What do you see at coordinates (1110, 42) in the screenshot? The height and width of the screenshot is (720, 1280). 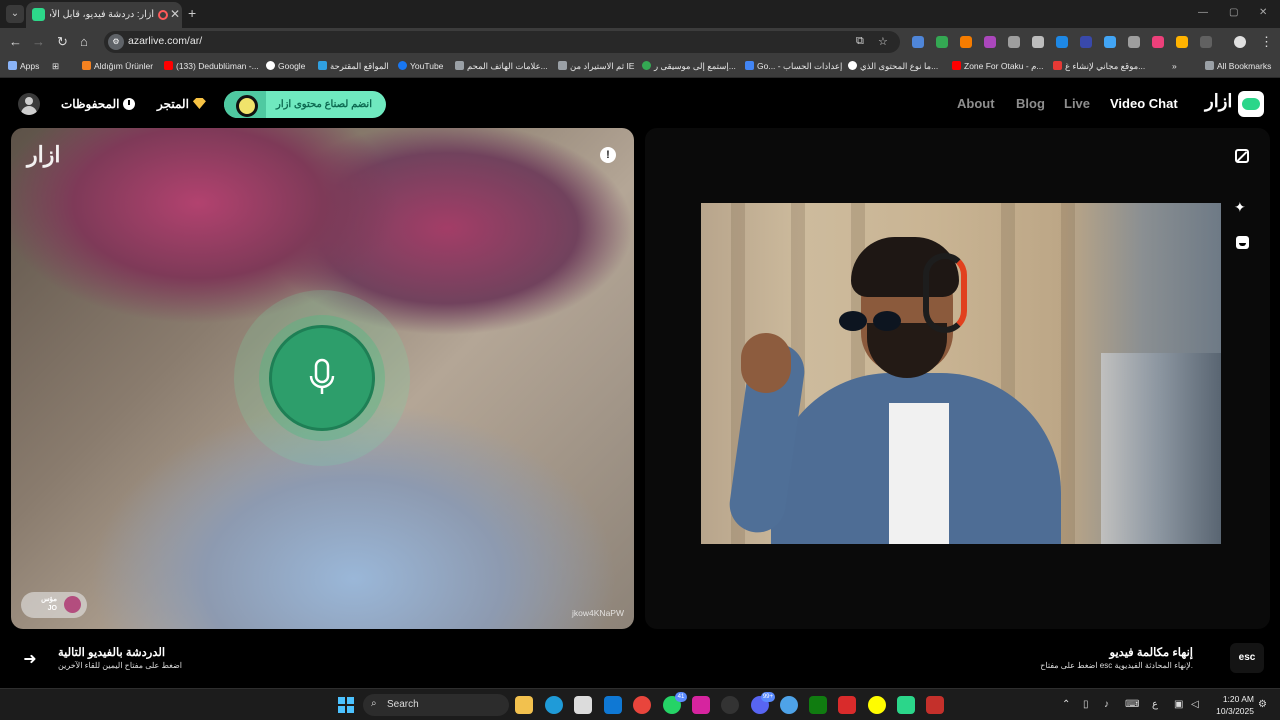 I see `audio-extension-icon` at bounding box center [1110, 42].